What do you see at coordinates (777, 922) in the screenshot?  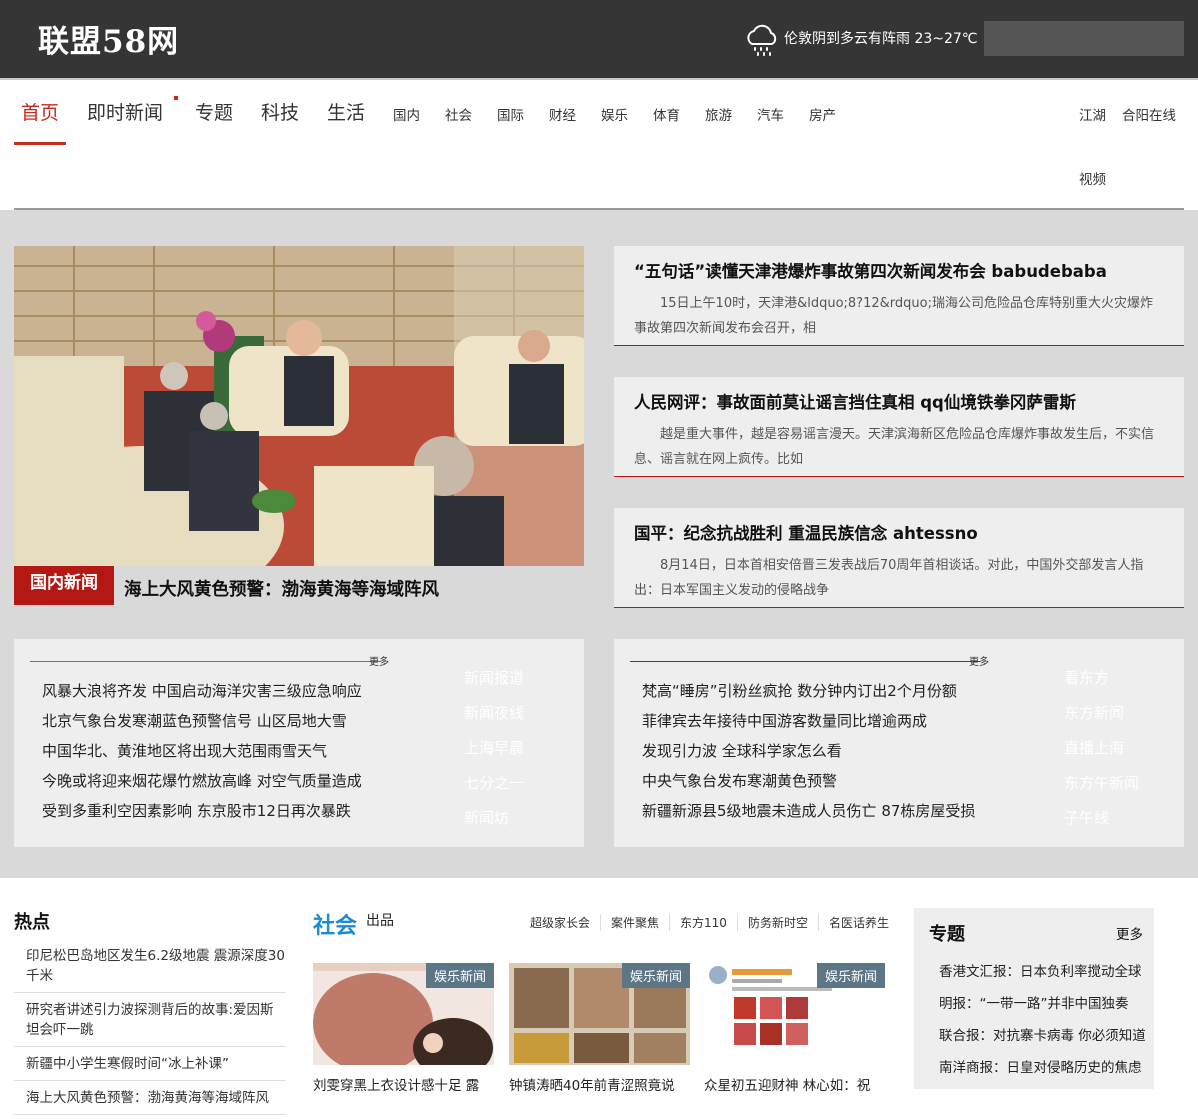 I see `tag-link: 防务新时空` at bounding box center [777, 922].